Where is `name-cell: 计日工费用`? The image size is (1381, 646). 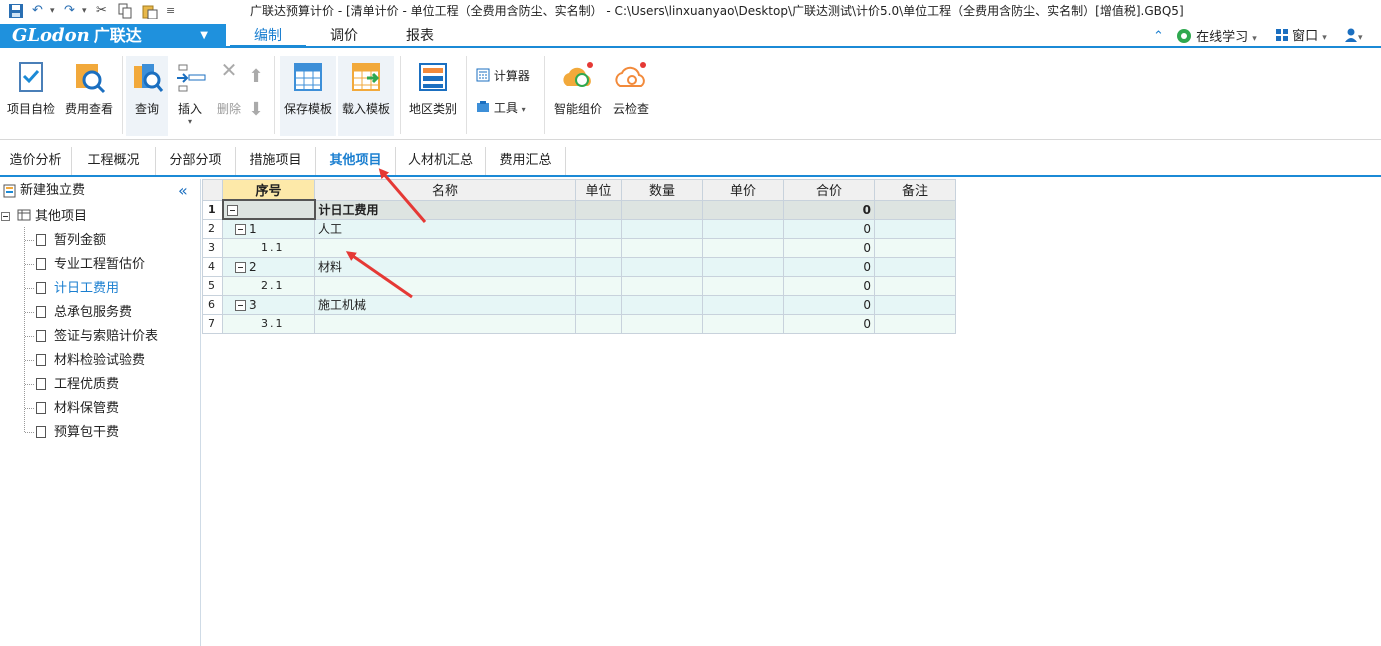 name-cell: 计日工费用 is located at coordinates (445, 209).